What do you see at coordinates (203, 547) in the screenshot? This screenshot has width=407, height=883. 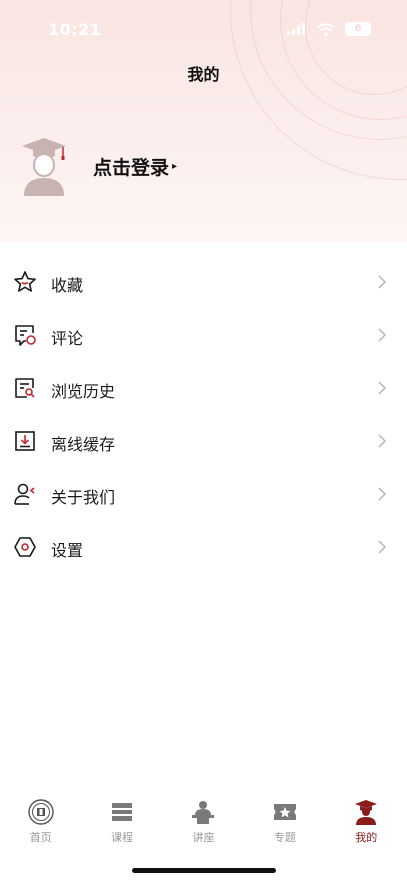 I see `menu-item-settings: 设置` at bounding box center [203, 547].